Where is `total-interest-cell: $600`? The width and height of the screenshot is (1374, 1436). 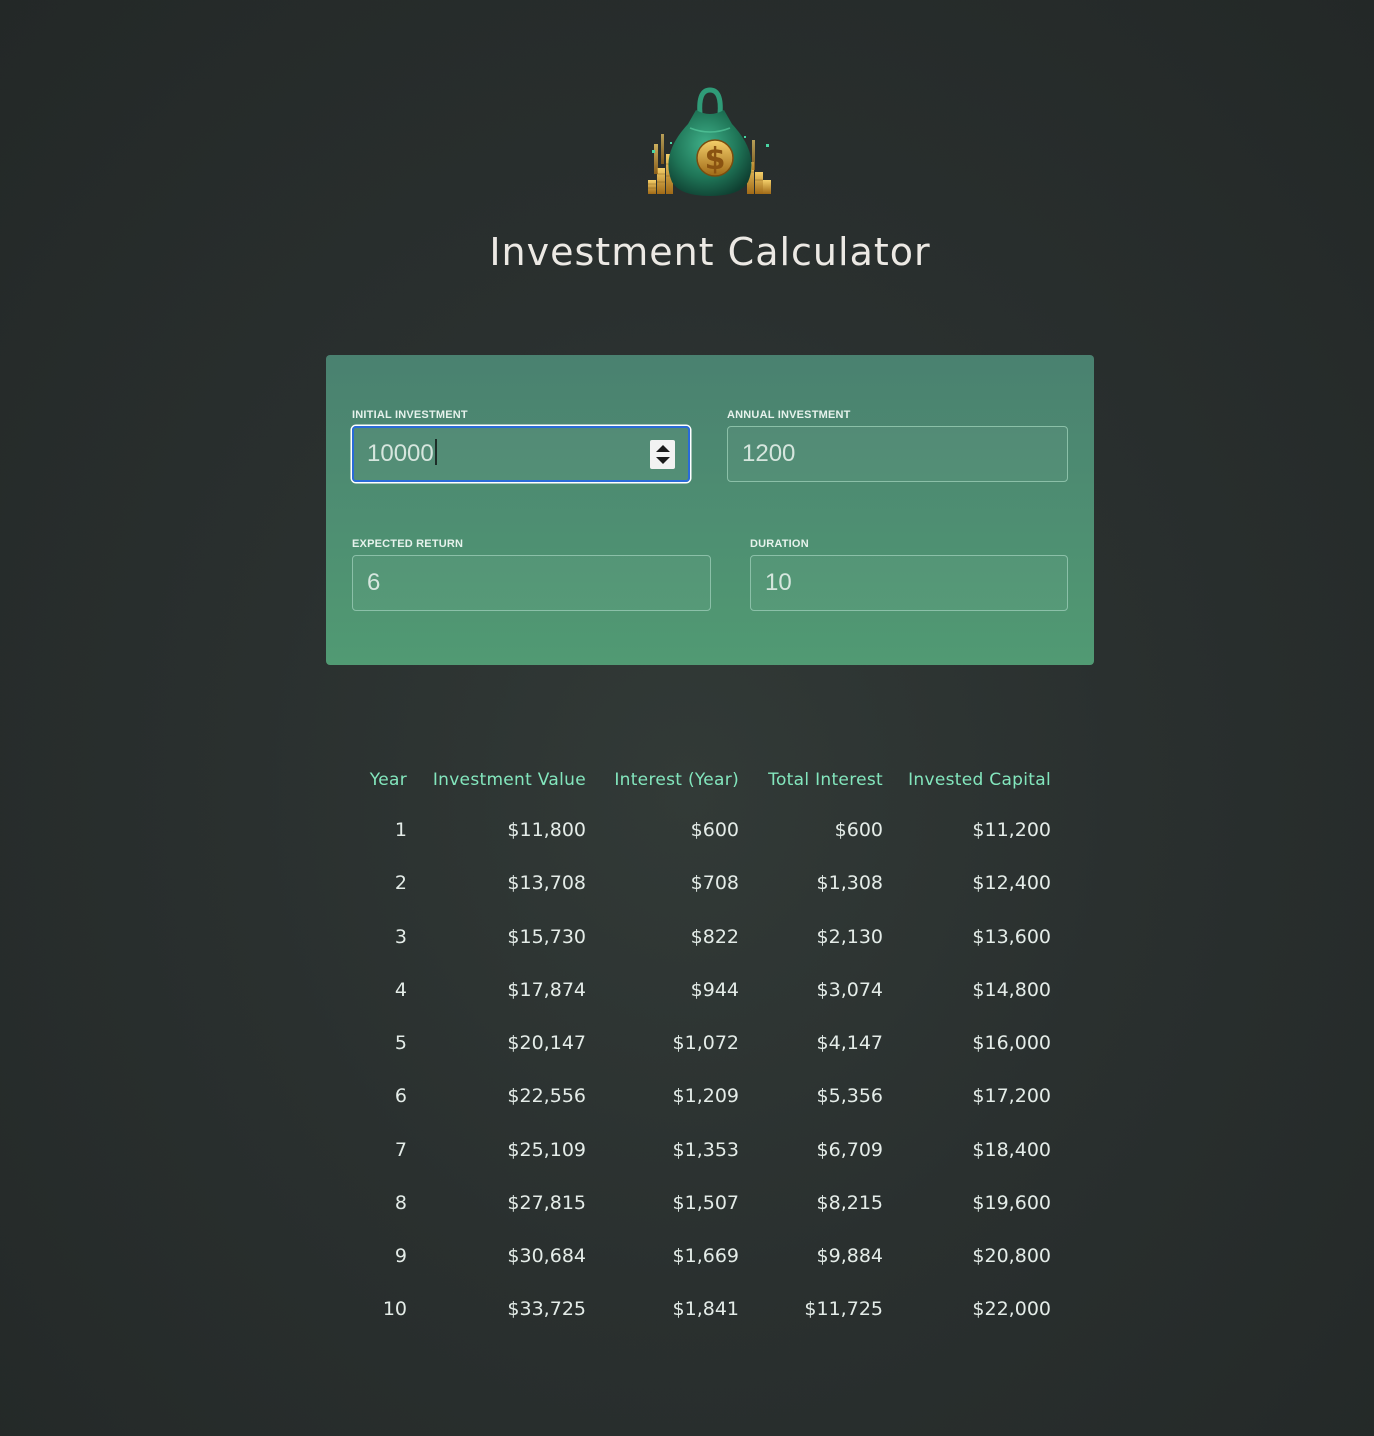
total-interest-cell: $600 is located at coordinates (858, 830).